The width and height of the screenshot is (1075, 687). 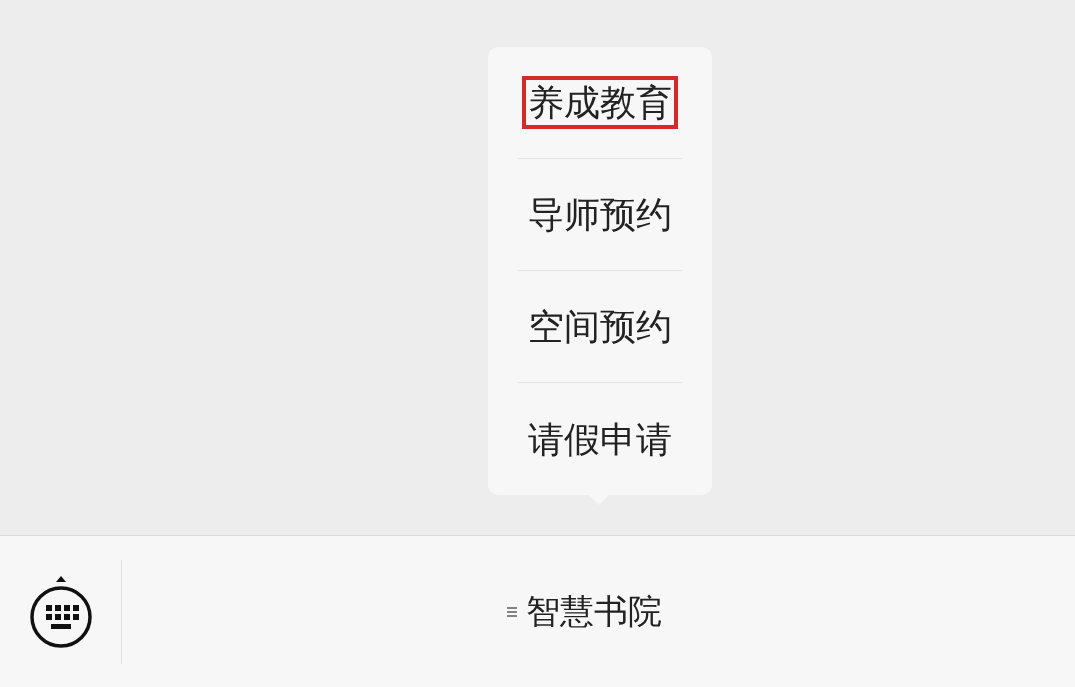 What do you see at coordinates (600, 102) in the screenshot?
I see `menu-item: 养成教育` at bounding box center [600, 102].